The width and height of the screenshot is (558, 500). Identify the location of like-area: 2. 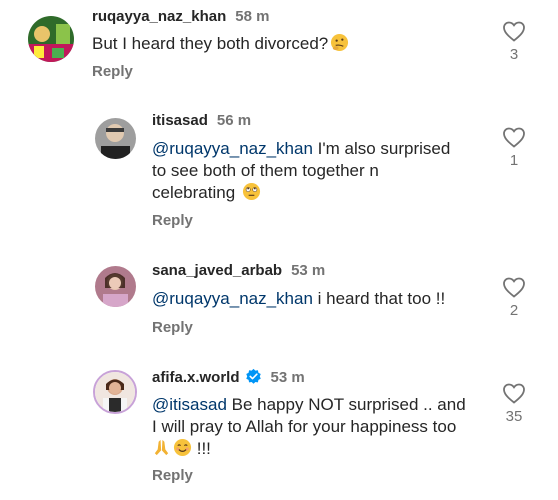
(514, 297).